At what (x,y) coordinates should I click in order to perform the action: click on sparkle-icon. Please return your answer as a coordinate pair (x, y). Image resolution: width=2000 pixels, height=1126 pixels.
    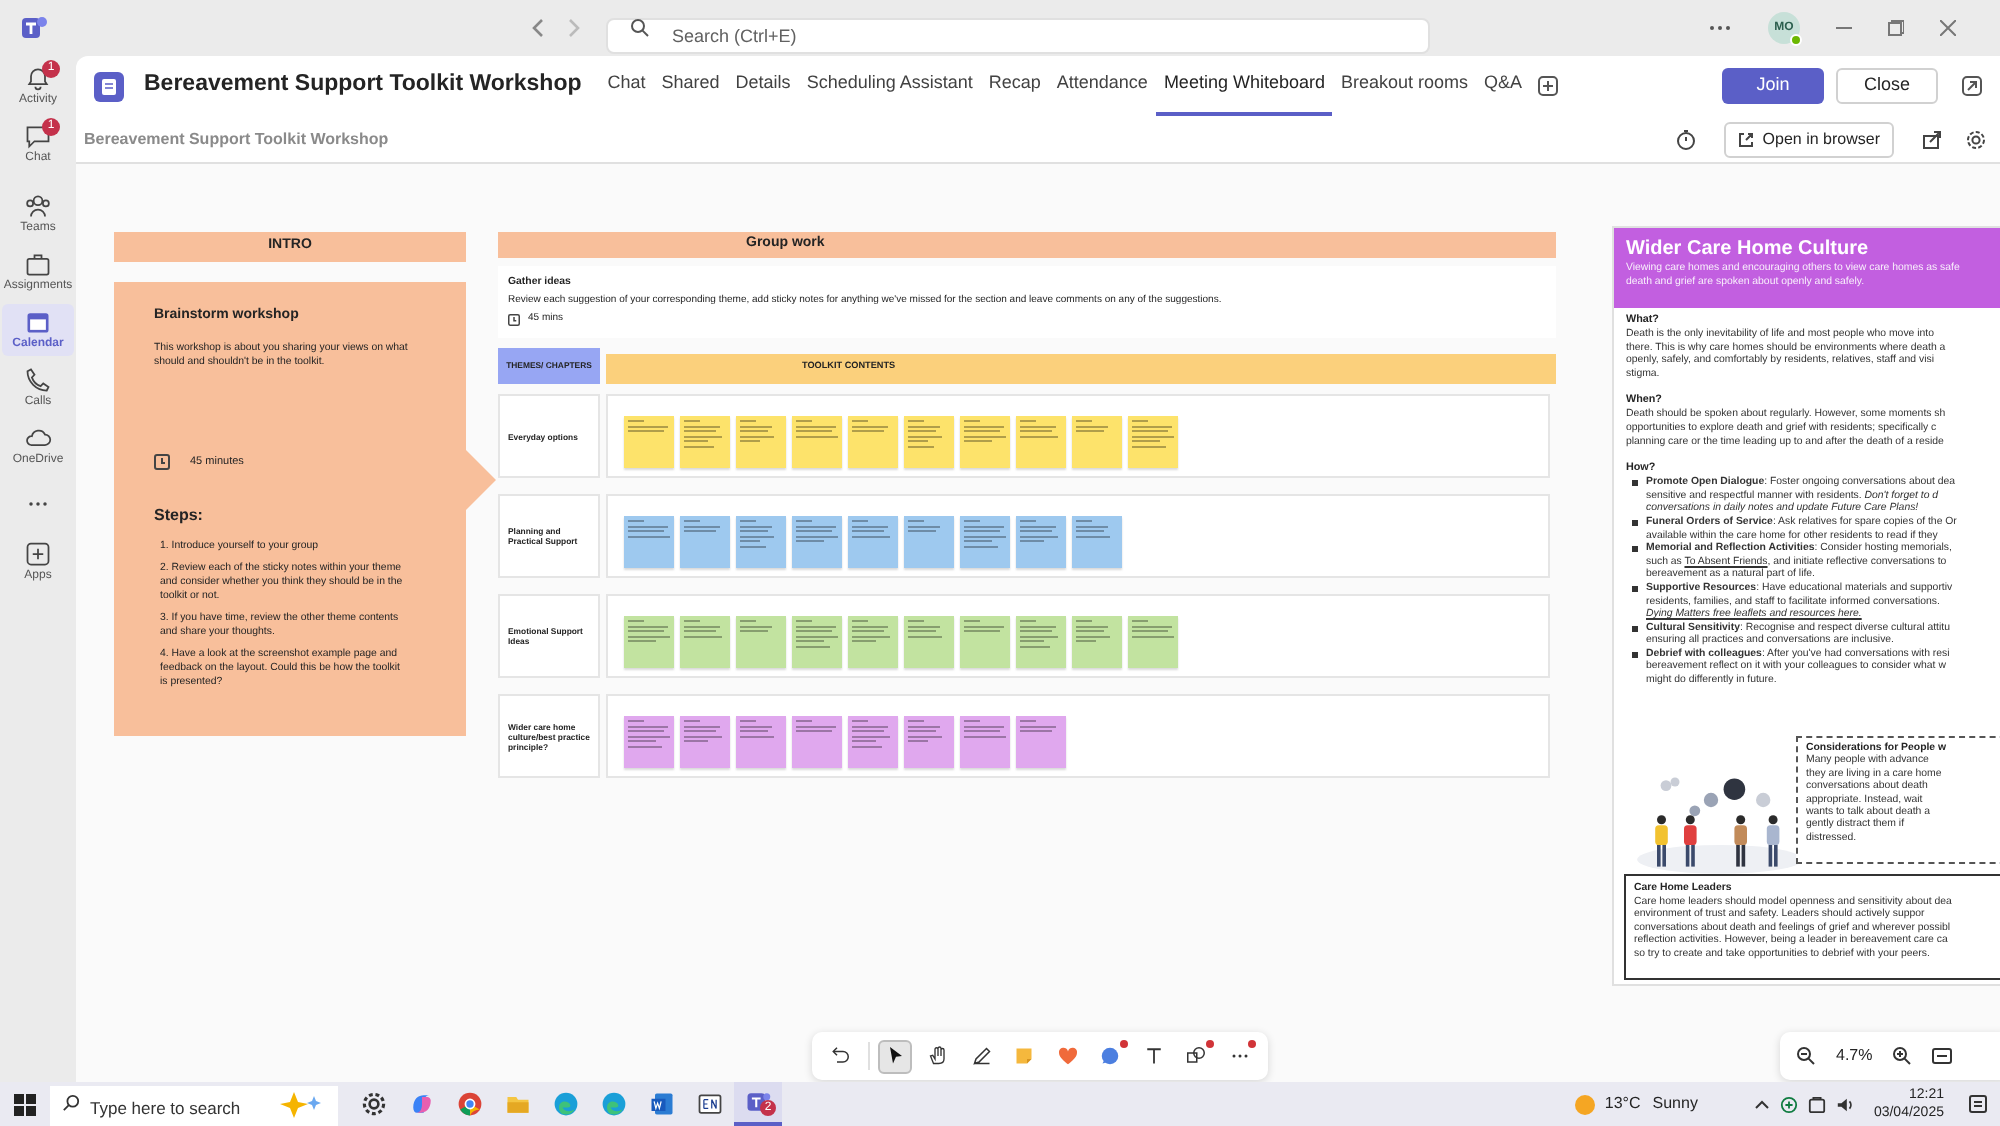
    Looking at the image, I should click on (302, 1104).